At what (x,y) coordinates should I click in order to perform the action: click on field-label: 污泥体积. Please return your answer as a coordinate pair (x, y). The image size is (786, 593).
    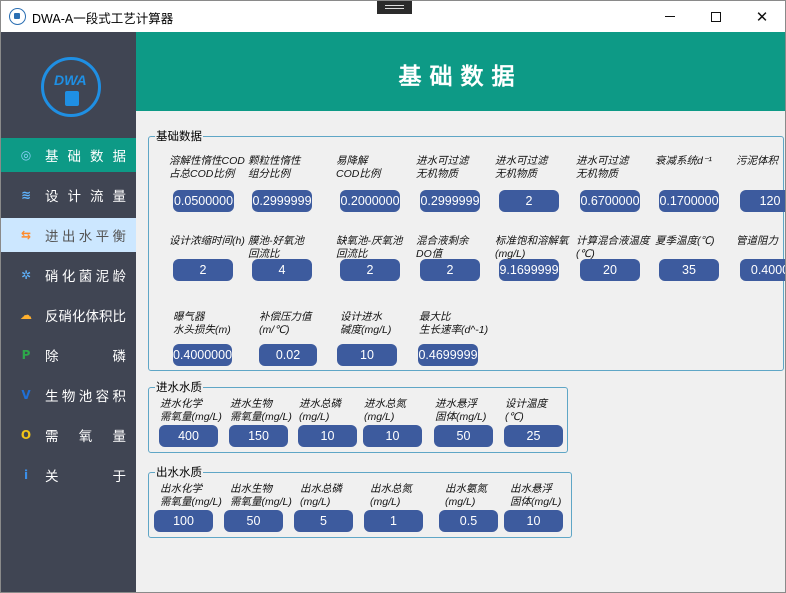
    Looking at the image, I should click on (757, 161).